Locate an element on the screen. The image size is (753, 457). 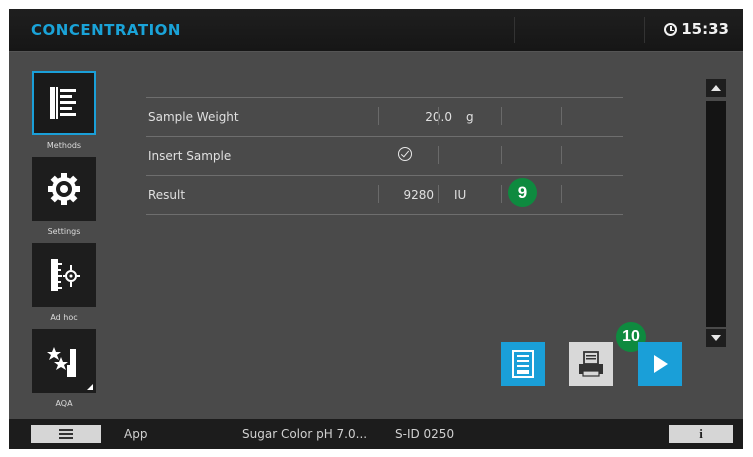
sidebar-item-aqa is located at coordinates (64, 361).